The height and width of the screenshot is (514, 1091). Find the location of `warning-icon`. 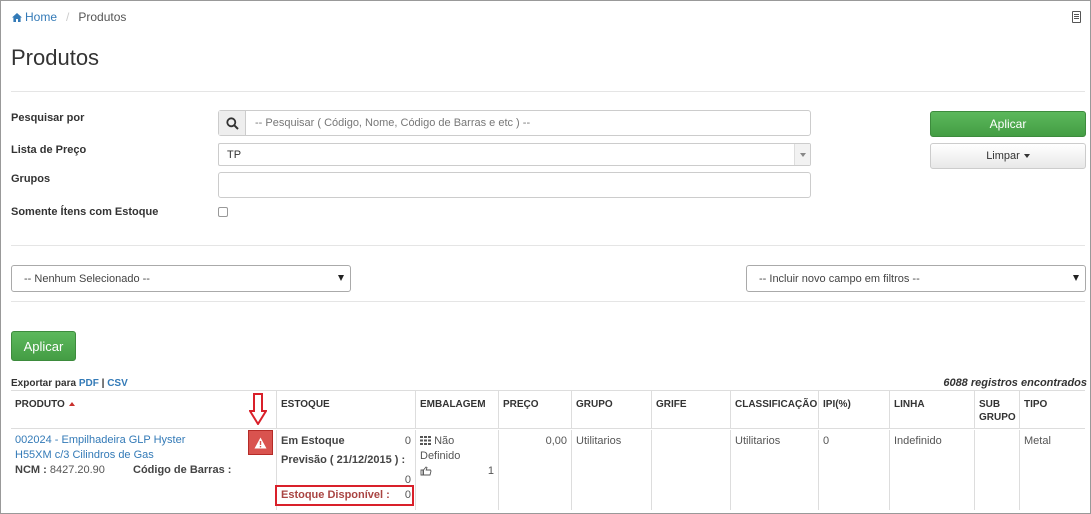

warning-icon is located at coordinates (260, 442).